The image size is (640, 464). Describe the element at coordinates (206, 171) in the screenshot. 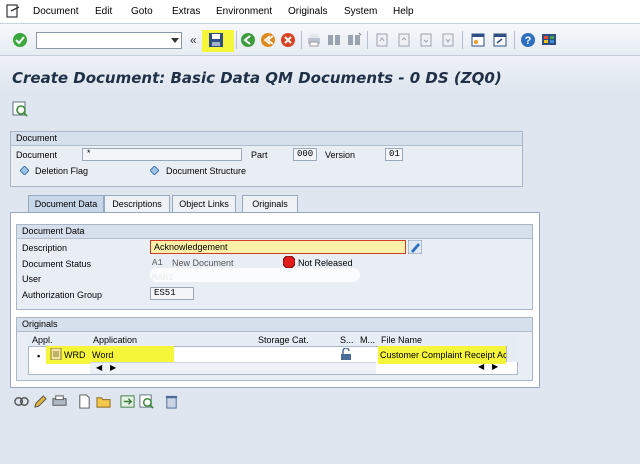

I see `document-structure-label: Document Structure` at that location.